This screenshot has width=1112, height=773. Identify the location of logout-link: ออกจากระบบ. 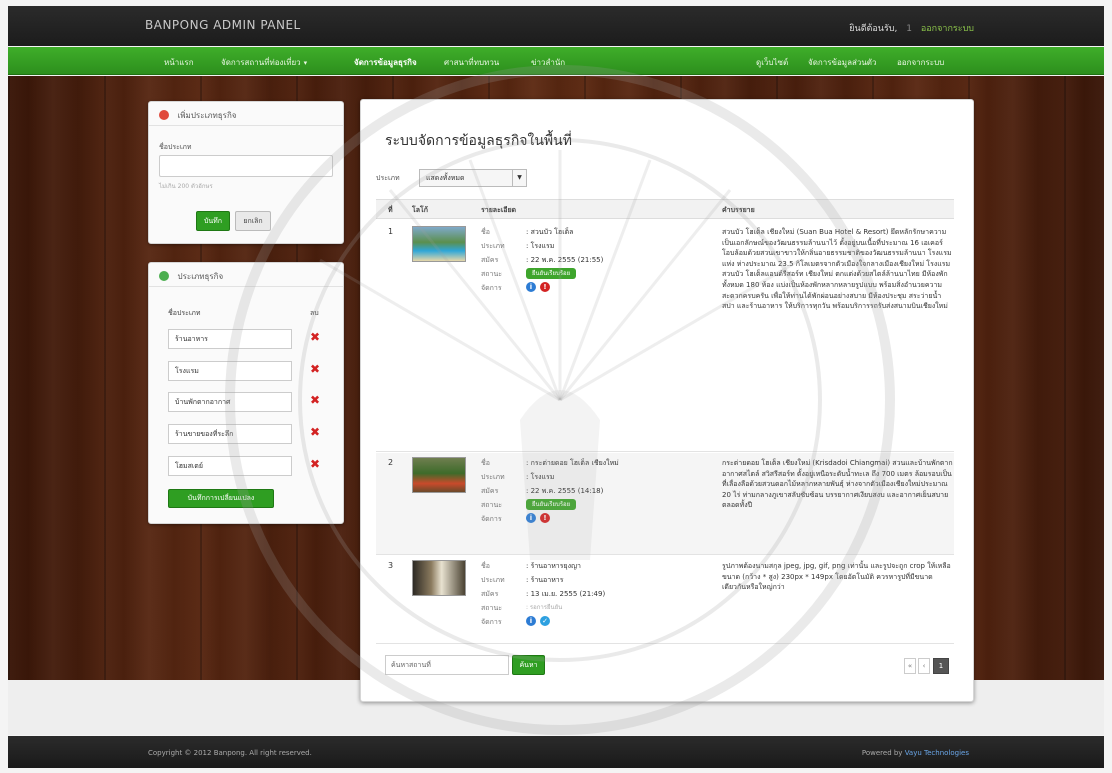
(947, 29).